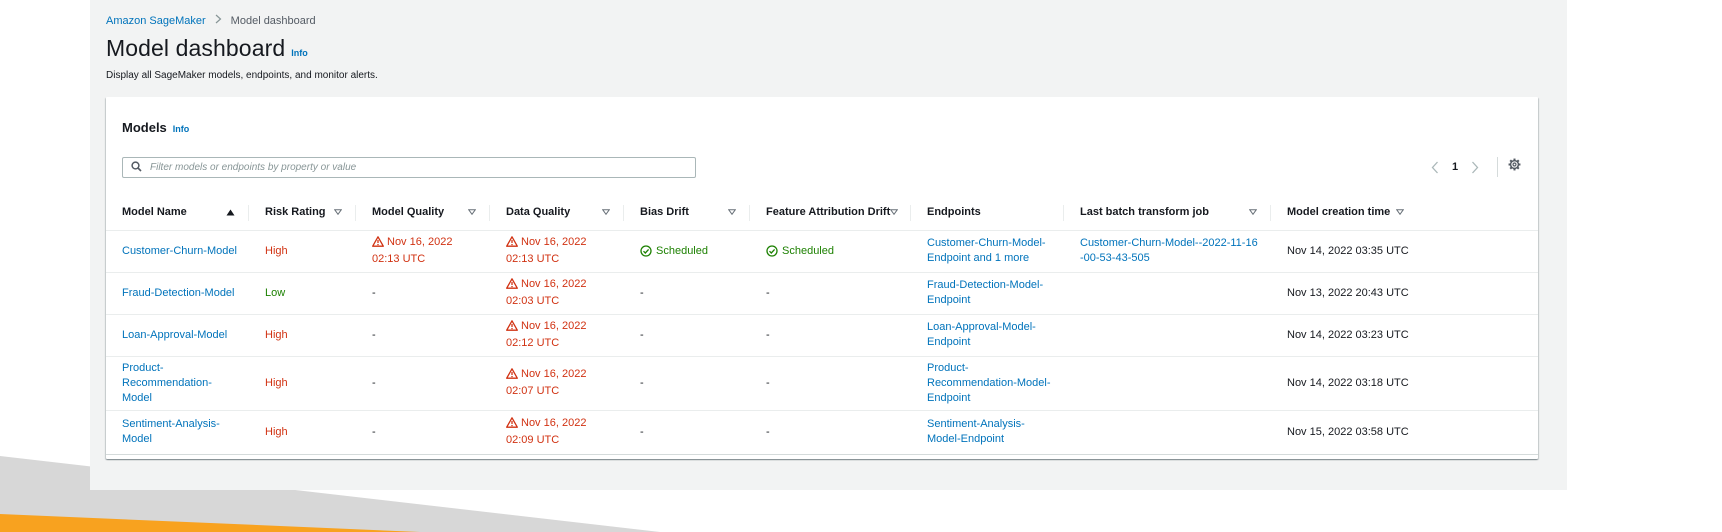 The image size is (1722, 532). I want to click on breadcrumb-sagemaker-link: Amazon SageMaker, so click(156, 21).